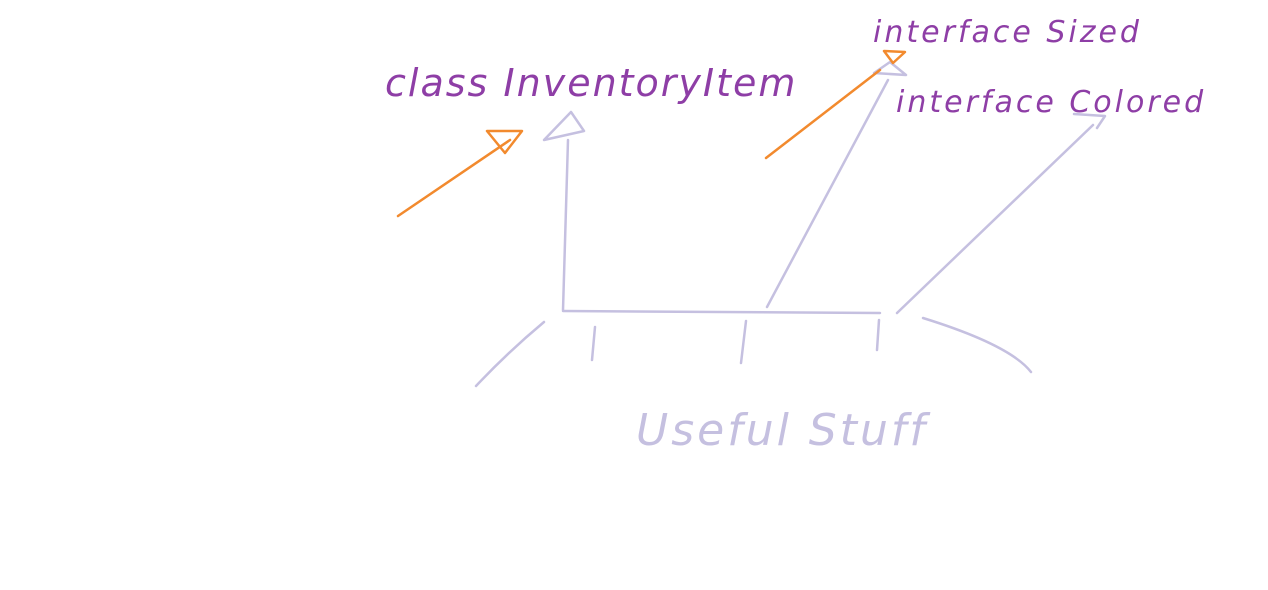  I want to click on label-class-inventory-item: class InventoryItem, so click(591, 83).